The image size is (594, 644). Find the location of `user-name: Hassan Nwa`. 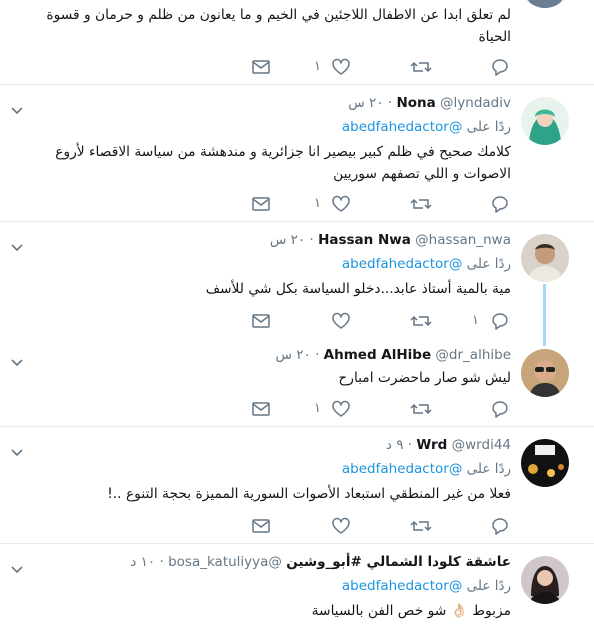

user-name: Hassan Nwa is located at coordinates (364, 240).